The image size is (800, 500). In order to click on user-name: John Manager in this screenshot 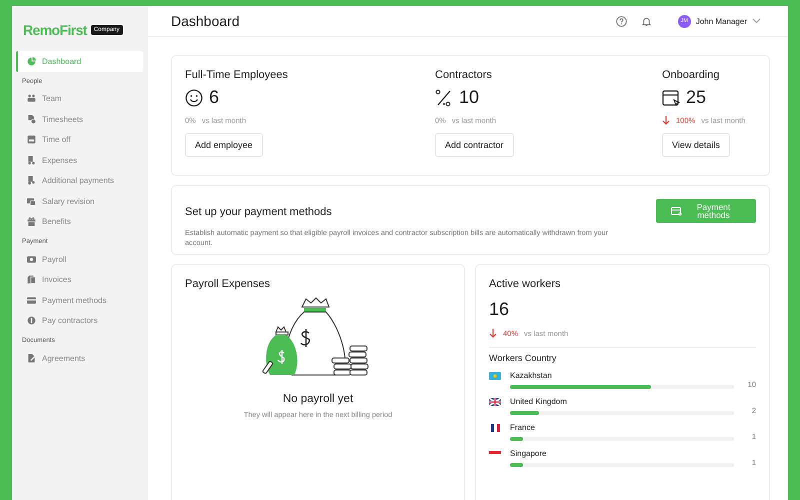, I will do `click(721, 21)`.